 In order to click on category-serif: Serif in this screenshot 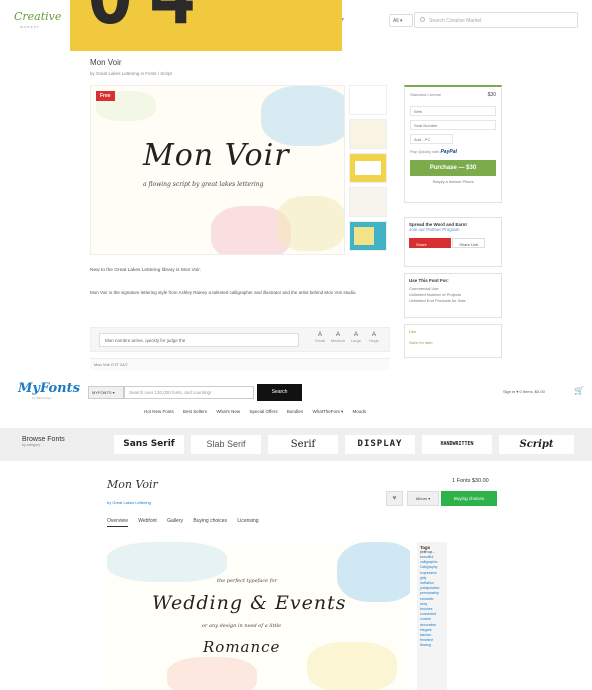, I will do `click(303, 444)`.